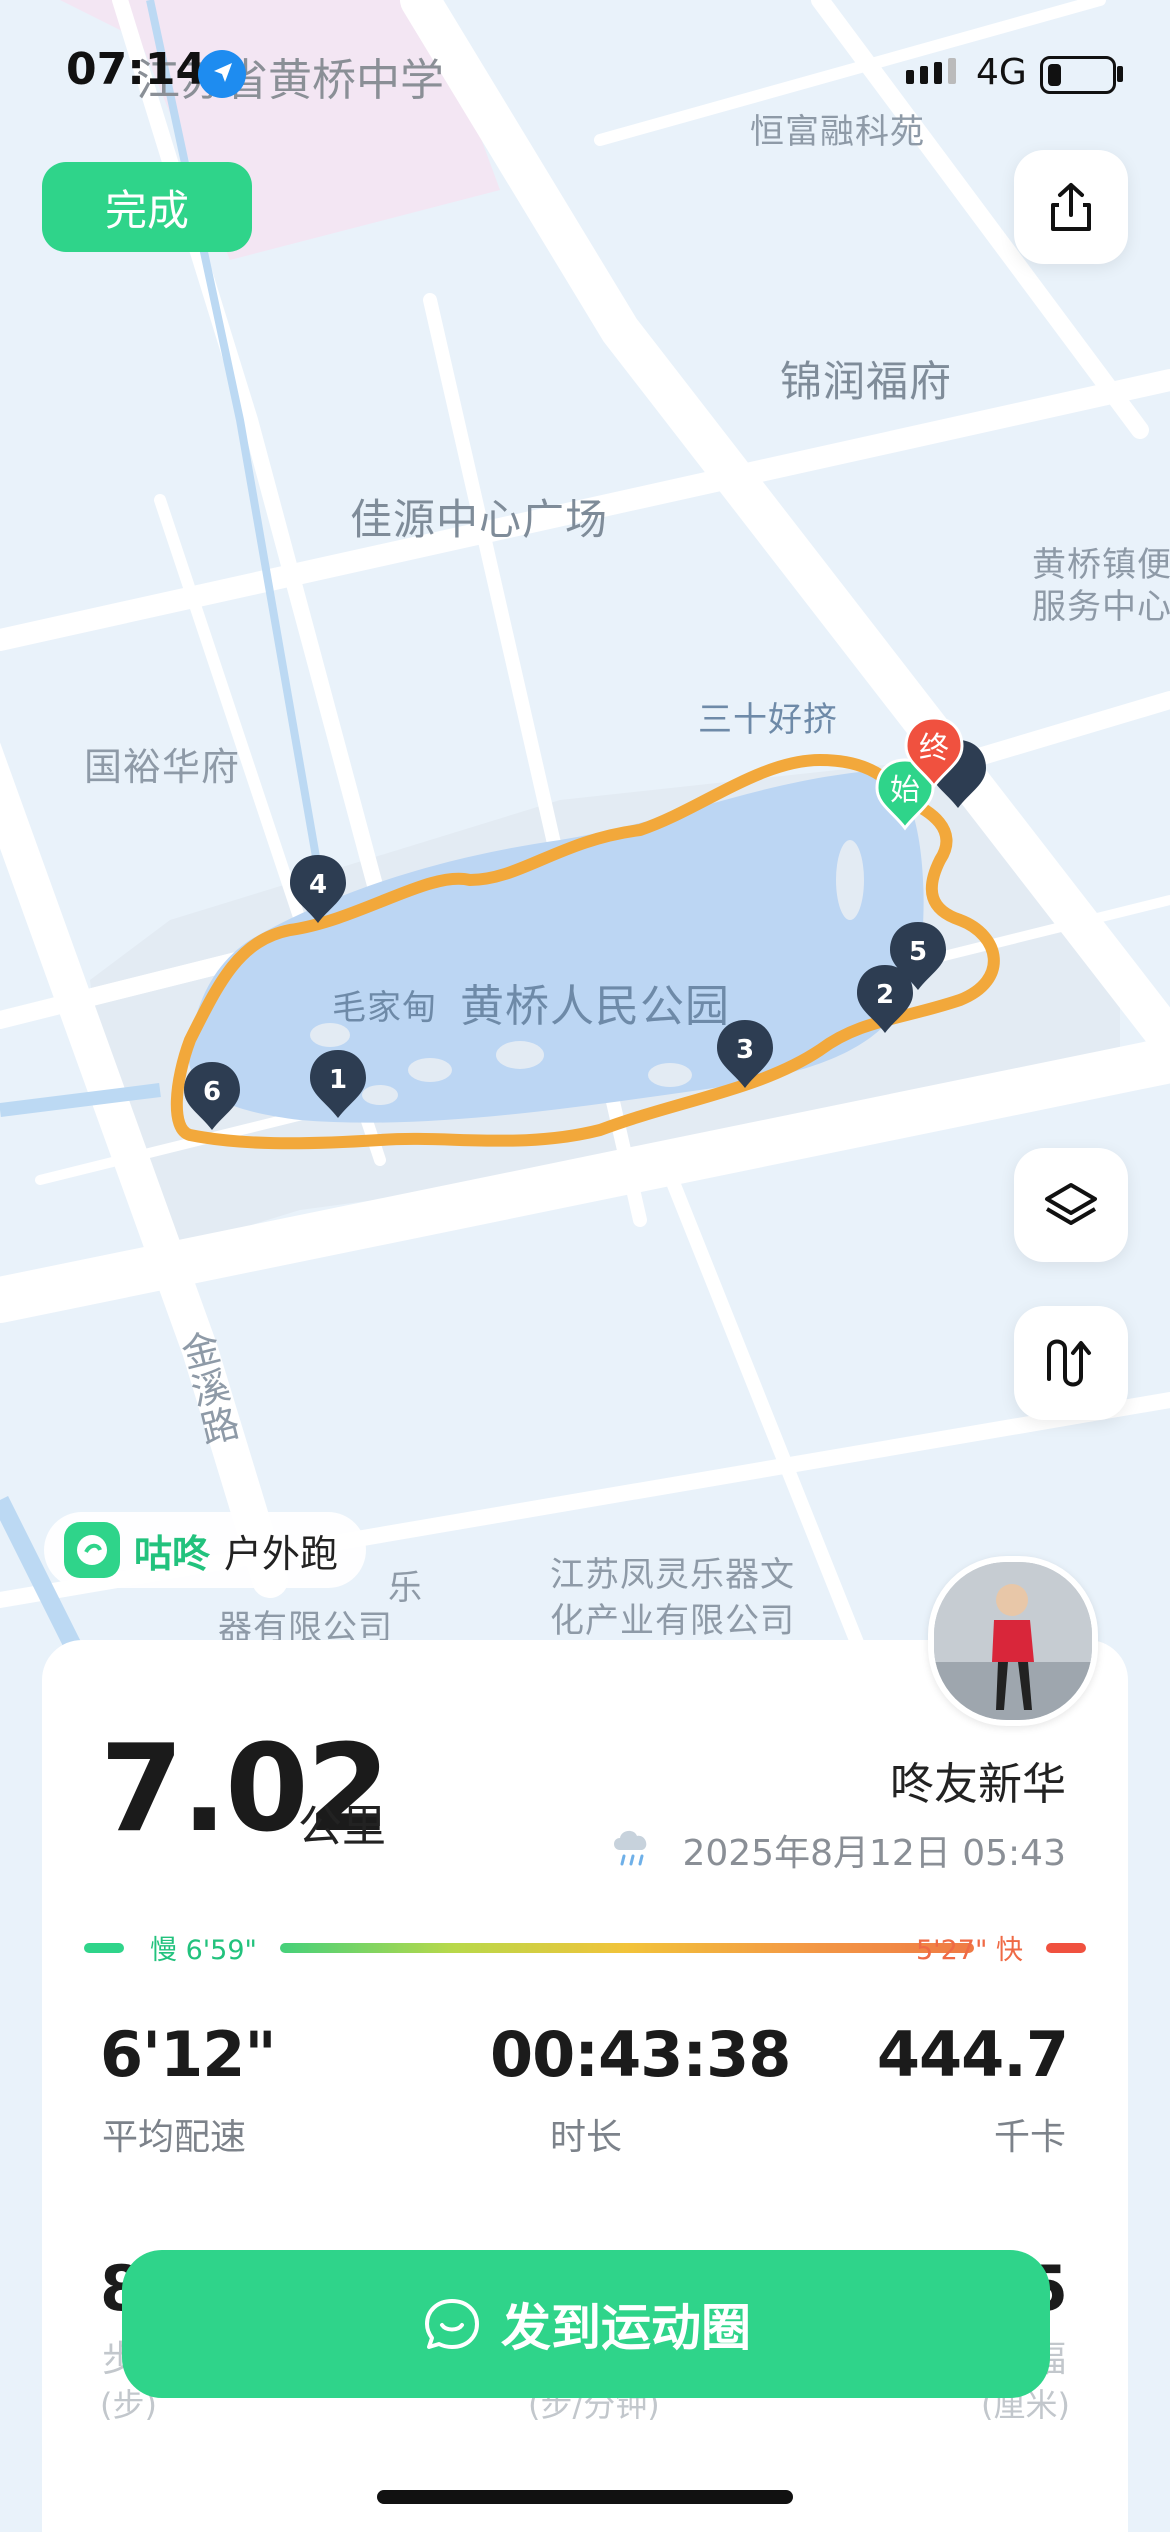 This screenshot has height=2532, width=1170. What do you see at coordinates (585, 2497) in the screenshot?
I see `home-indicator` at bounding box center [585, 2497].